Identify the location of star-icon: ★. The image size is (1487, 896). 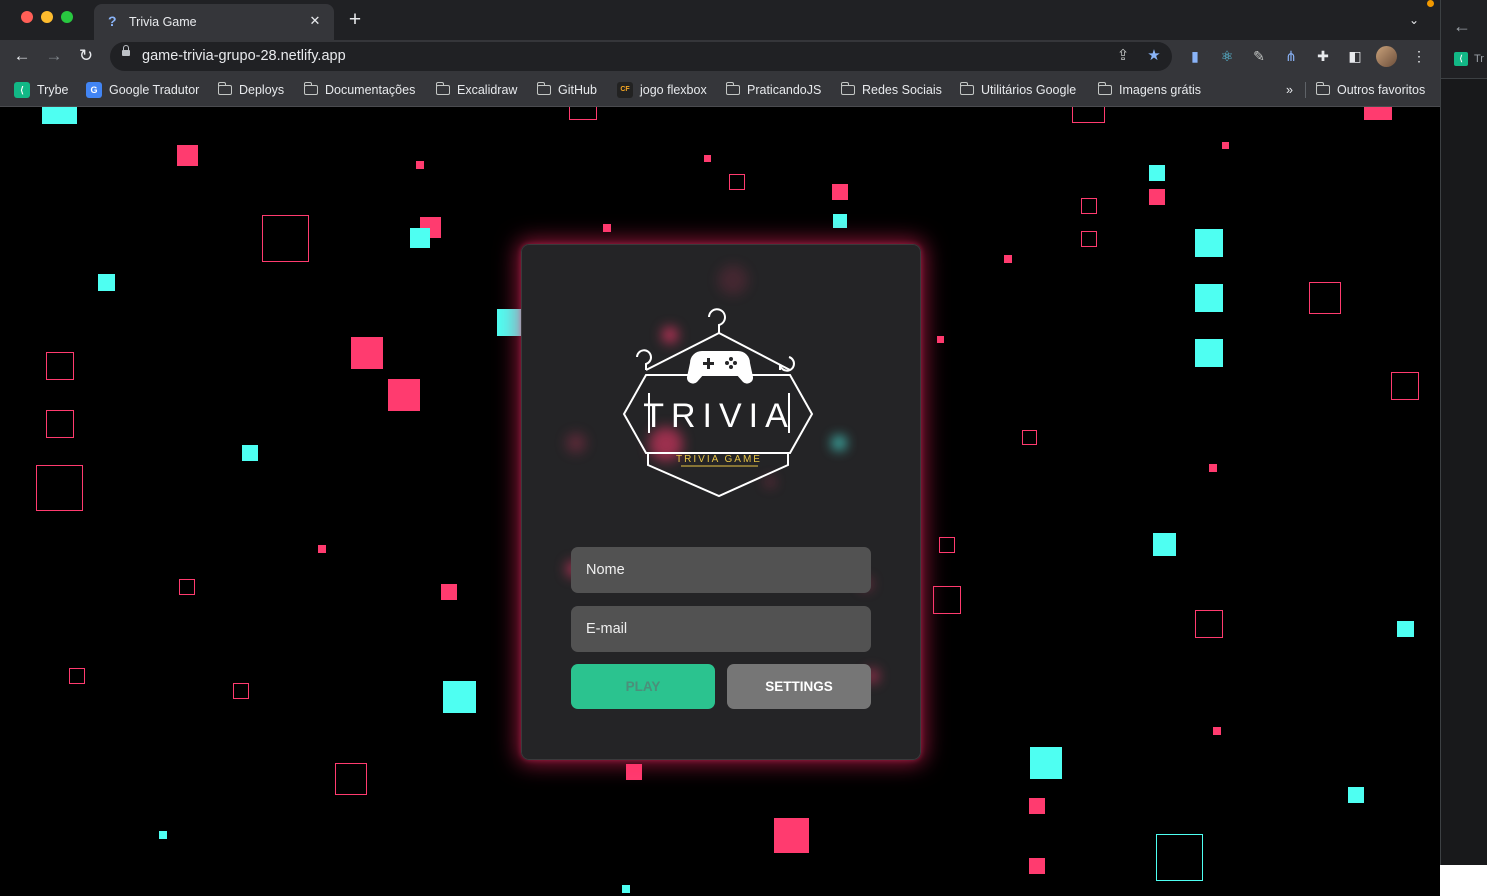
(1154, 56).